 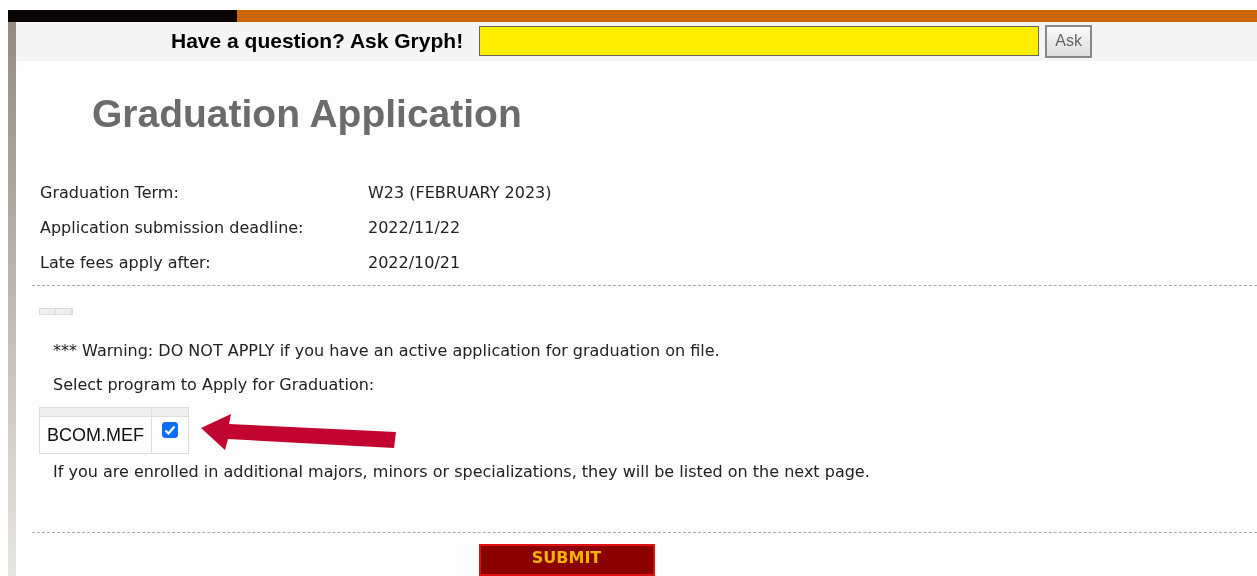 I want to click on empty-table, so click(x=56, y=311).